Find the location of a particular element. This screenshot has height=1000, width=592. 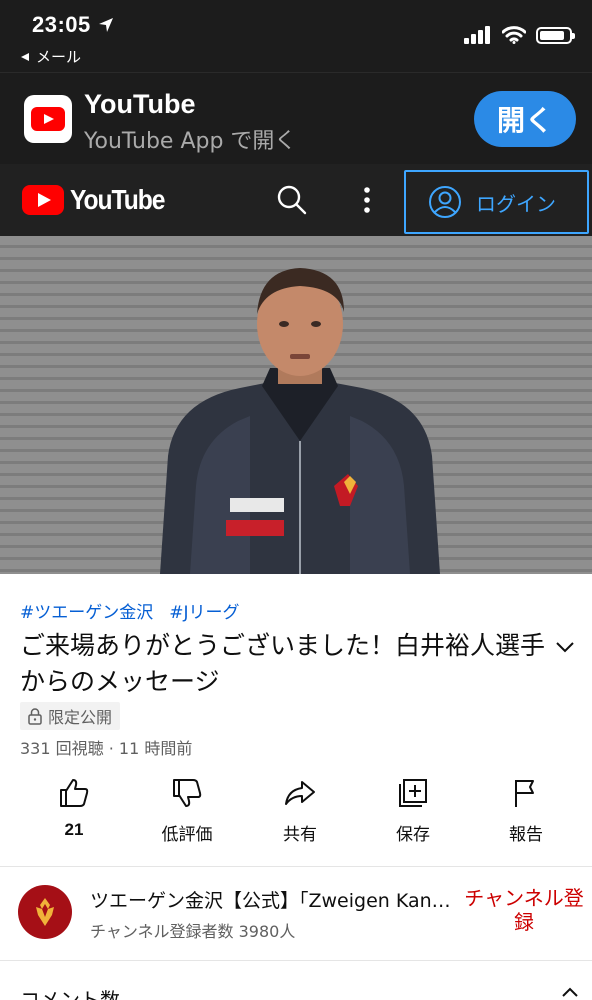

comments-expand-button is located at coordinates (570, 992).